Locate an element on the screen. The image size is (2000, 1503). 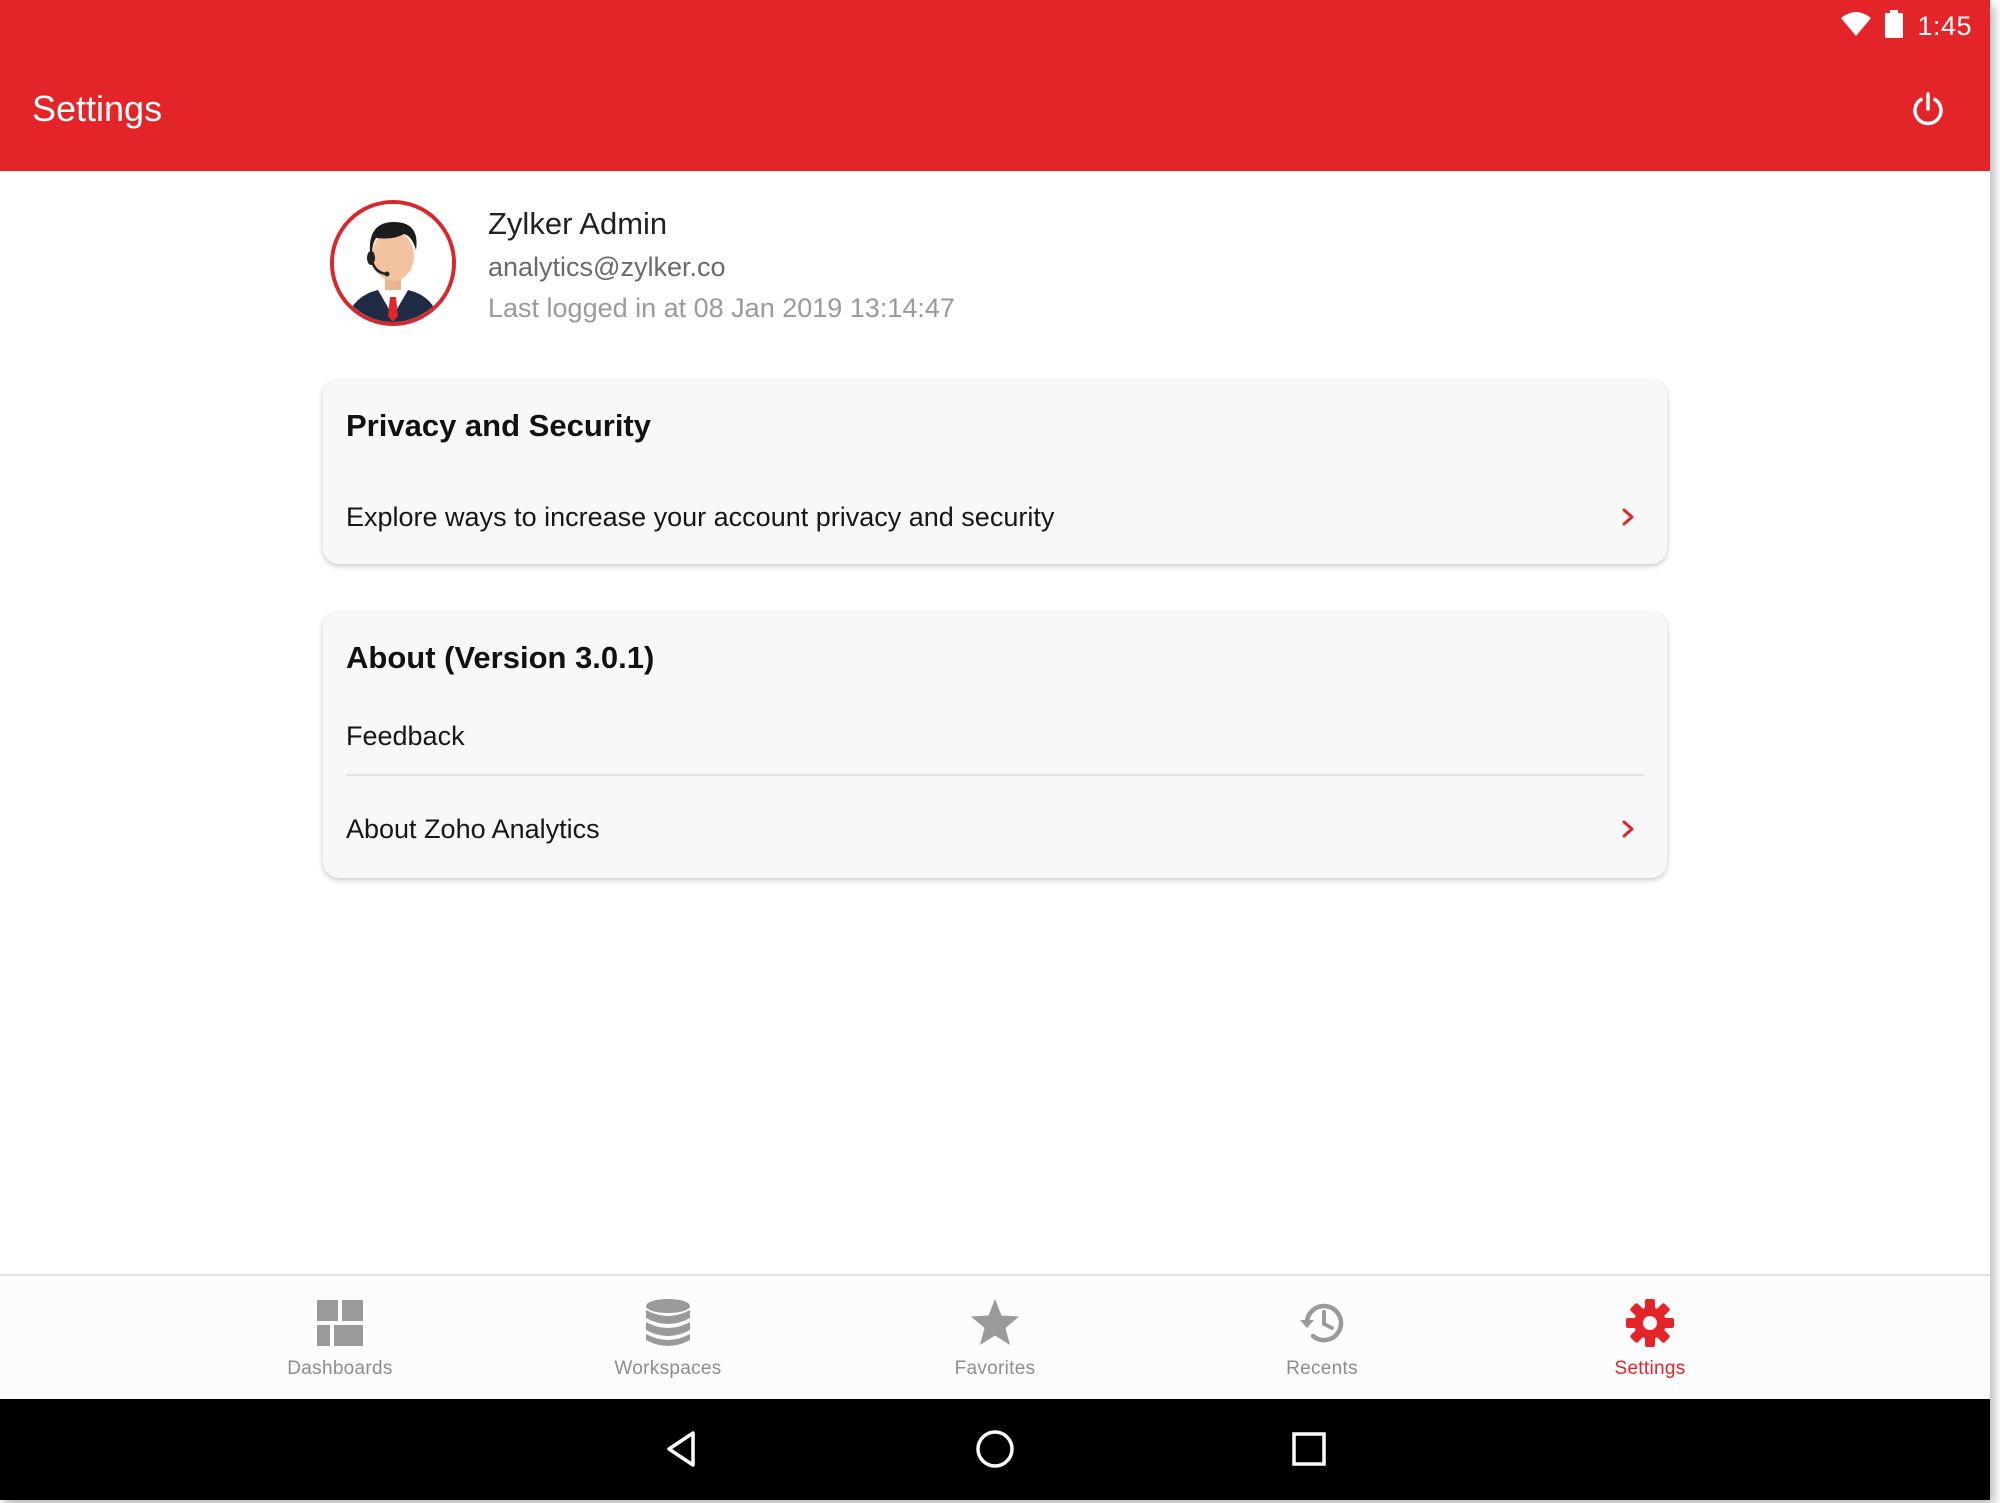
nav-recents: Recents is located at coordinates (1322, 1337).